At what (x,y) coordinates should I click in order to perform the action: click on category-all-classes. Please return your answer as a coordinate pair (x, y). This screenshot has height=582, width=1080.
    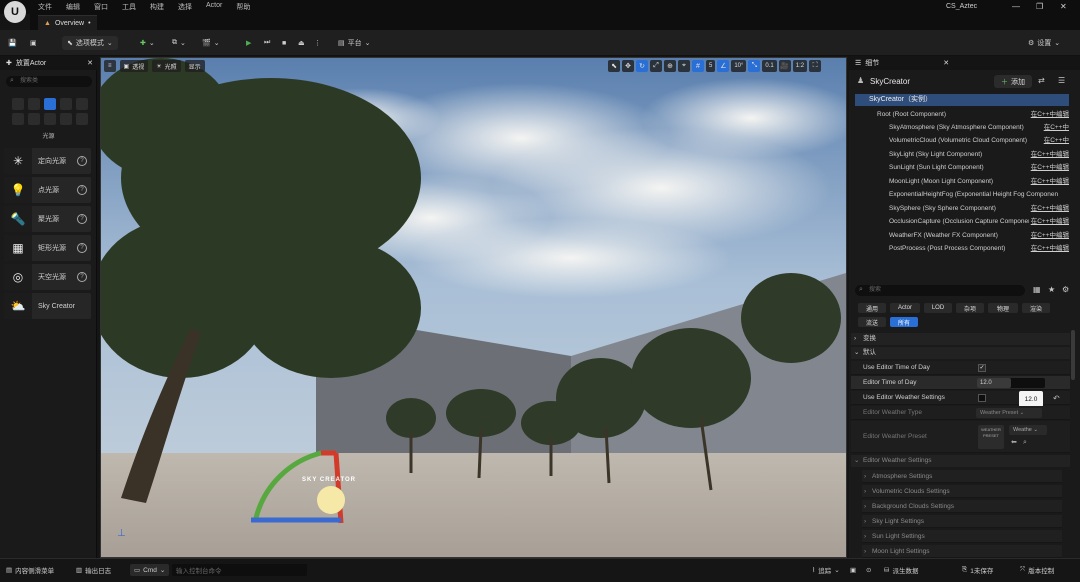
    Looking at the image, I should click on (50, 119).